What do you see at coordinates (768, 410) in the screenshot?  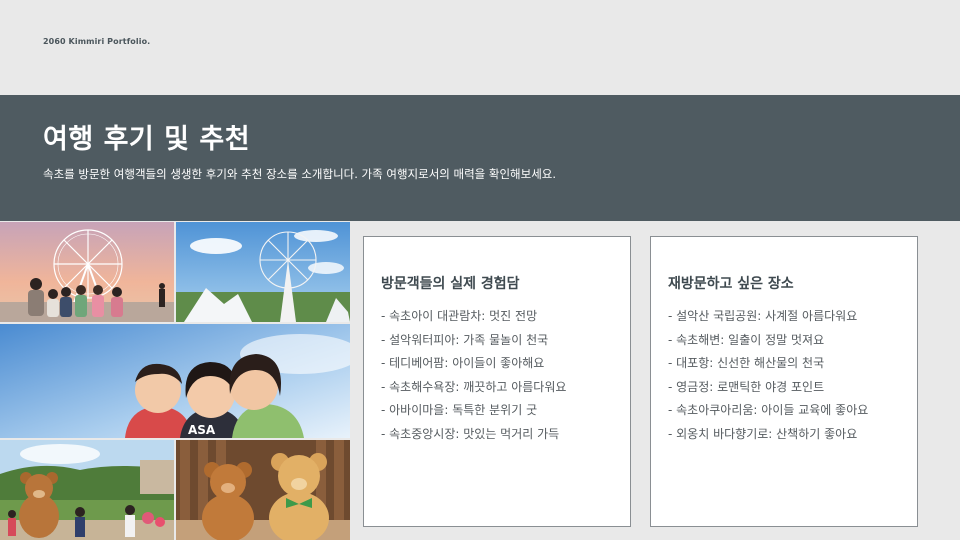 I see `list-item: - 속초아쿠아리움: 아이들 교육에 좋아요` at bounding box center [768, 410].